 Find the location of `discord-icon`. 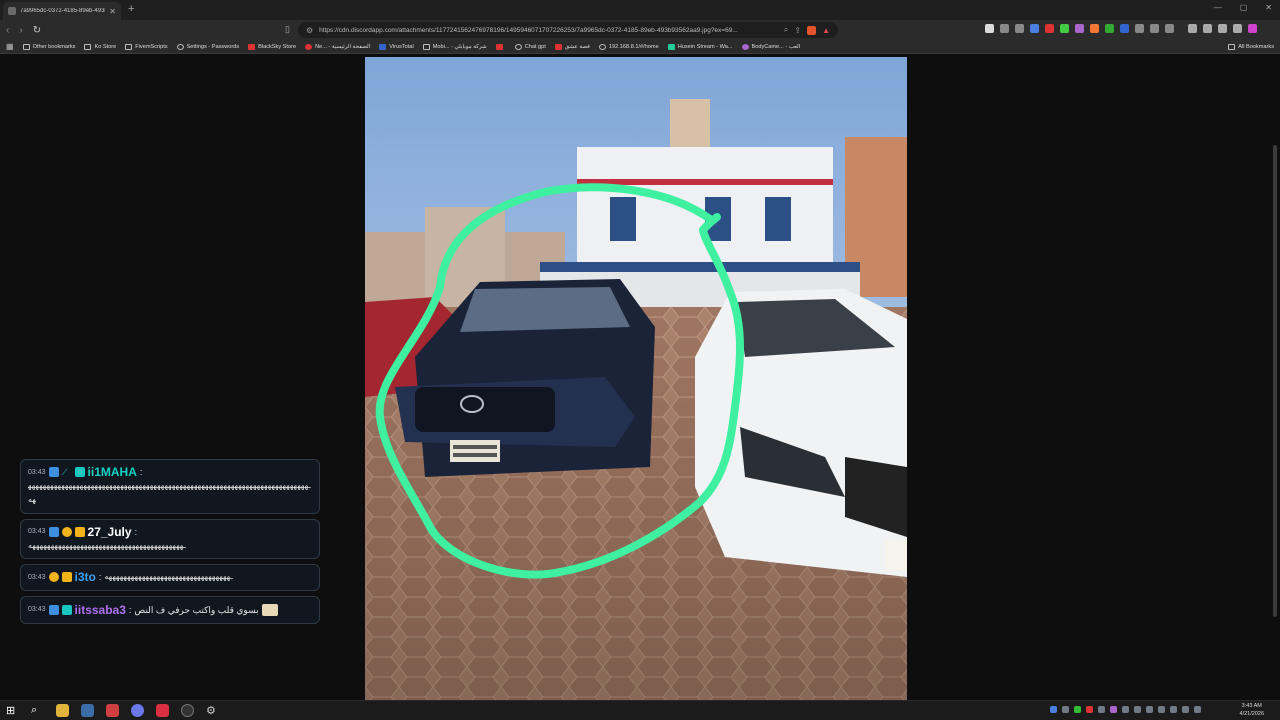

discord-icon is located at coordinates (137, 710).